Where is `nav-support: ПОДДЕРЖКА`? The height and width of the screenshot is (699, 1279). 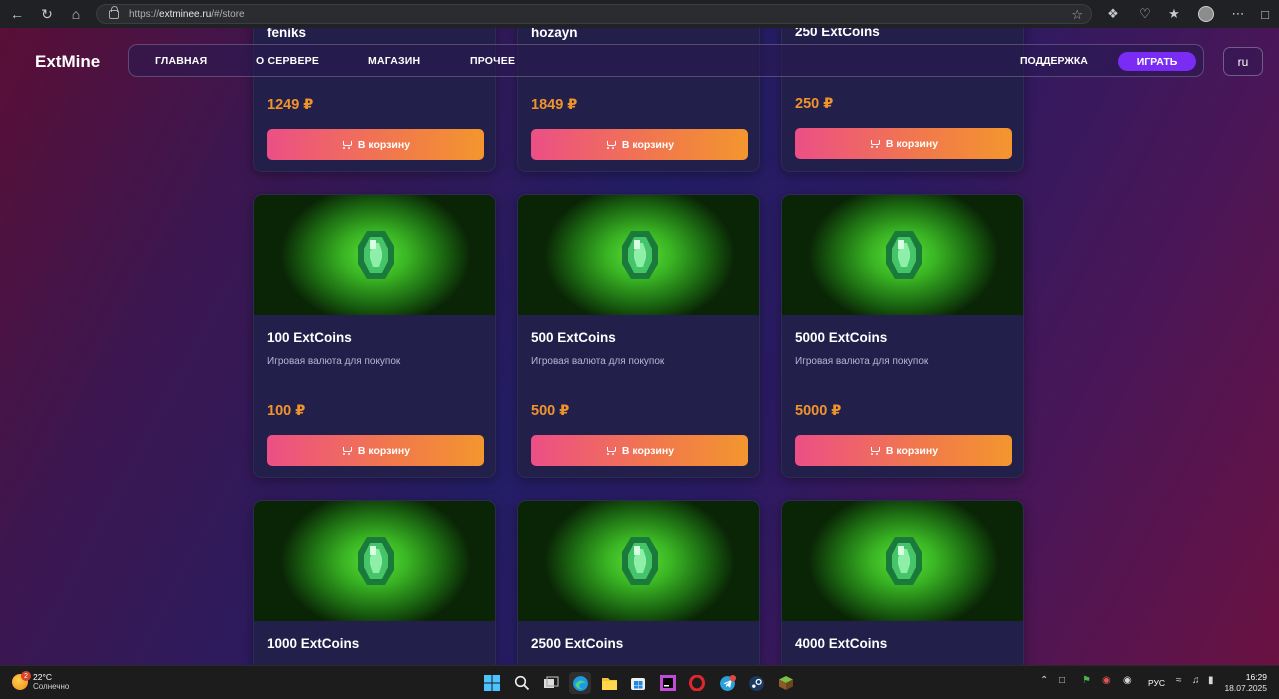 nav-support: ПОДДЕРЖКА is located at coordinates (1054, 61).